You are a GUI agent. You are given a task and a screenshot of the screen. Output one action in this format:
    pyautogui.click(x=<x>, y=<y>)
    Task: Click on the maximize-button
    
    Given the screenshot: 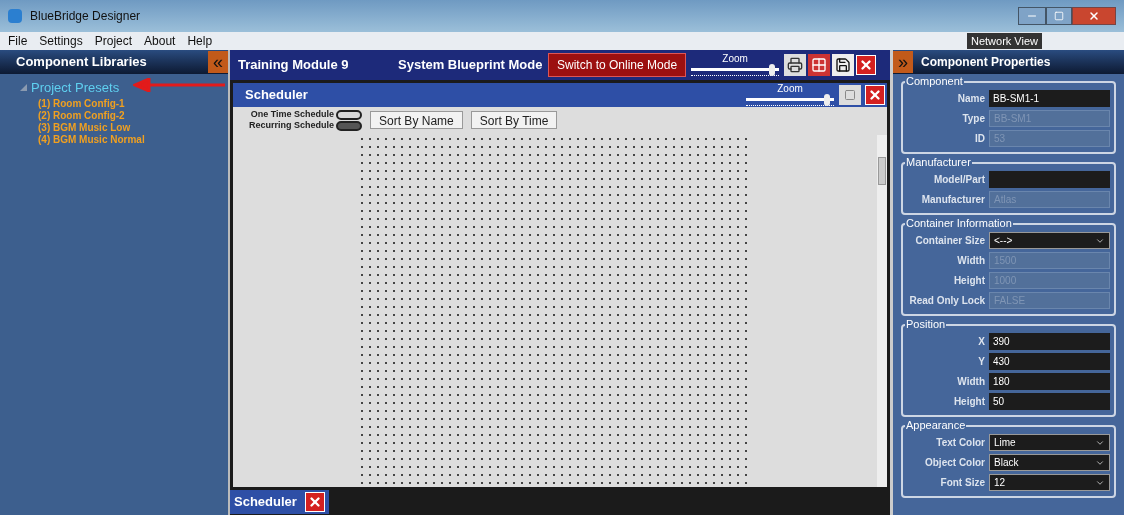 What is the action you would take?
    pyautogui.click(x=1059, y=16)
    